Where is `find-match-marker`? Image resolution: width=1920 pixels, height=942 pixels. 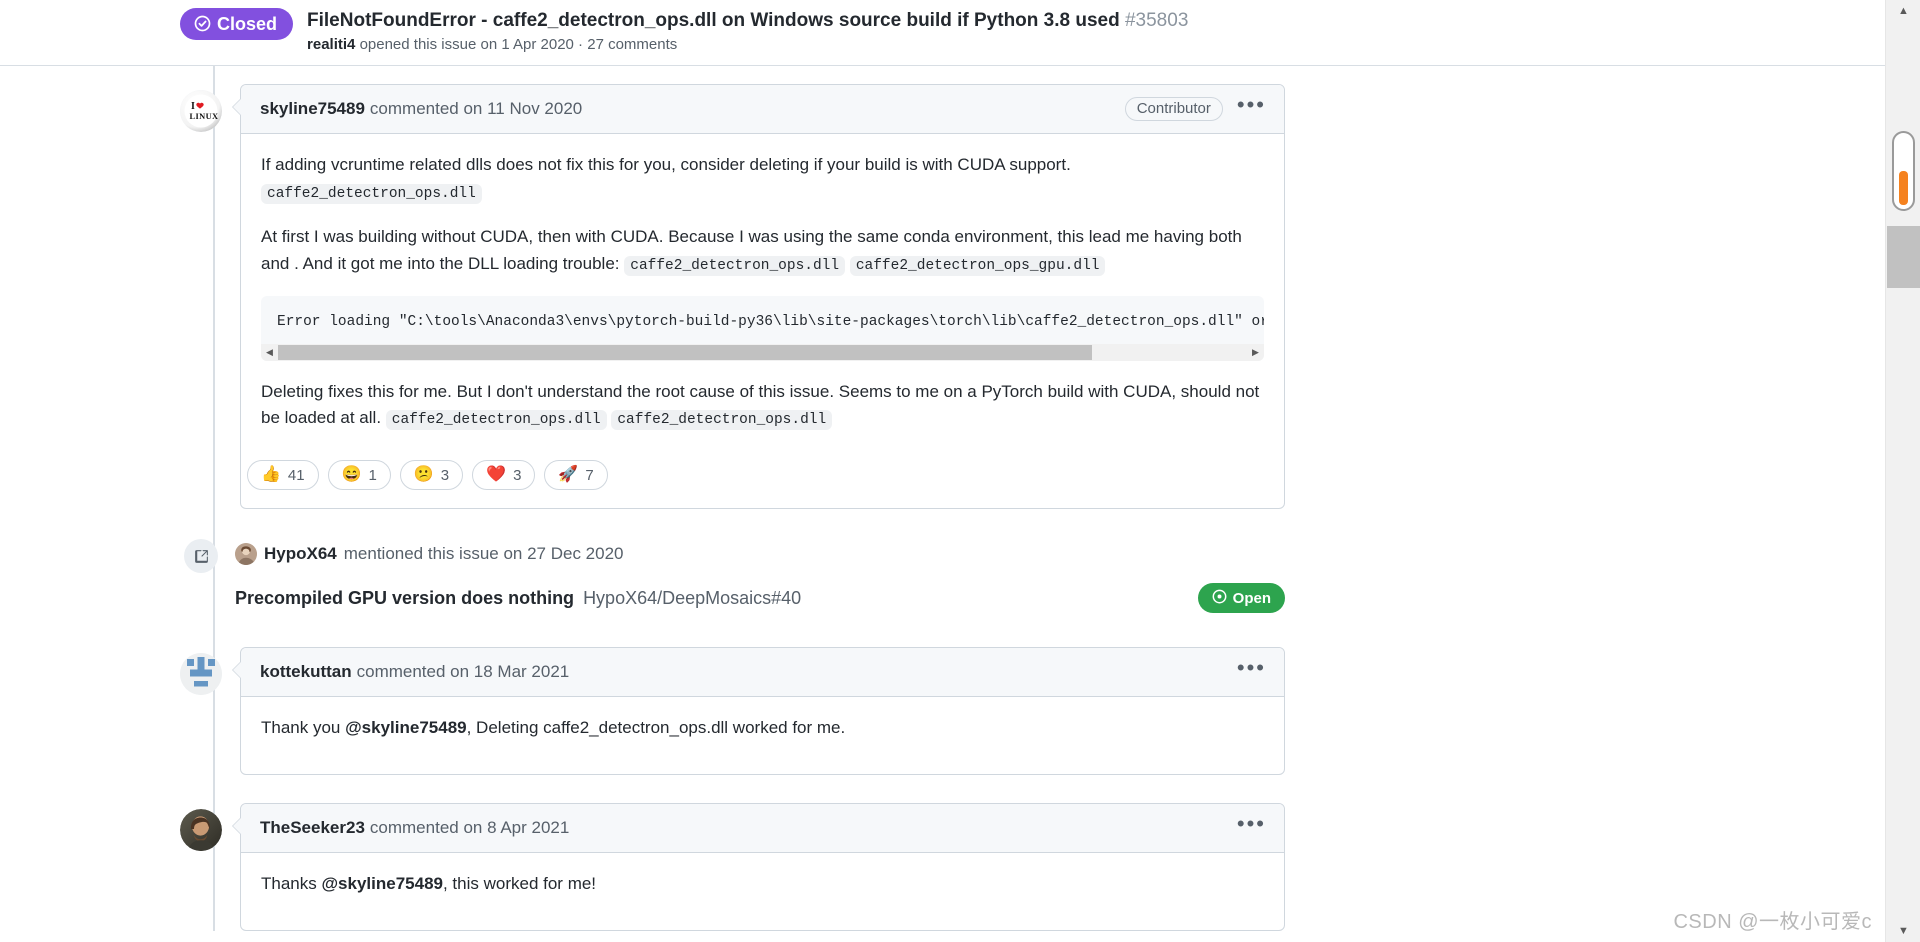
find-match-marker is located at coordinates (1903, 171).